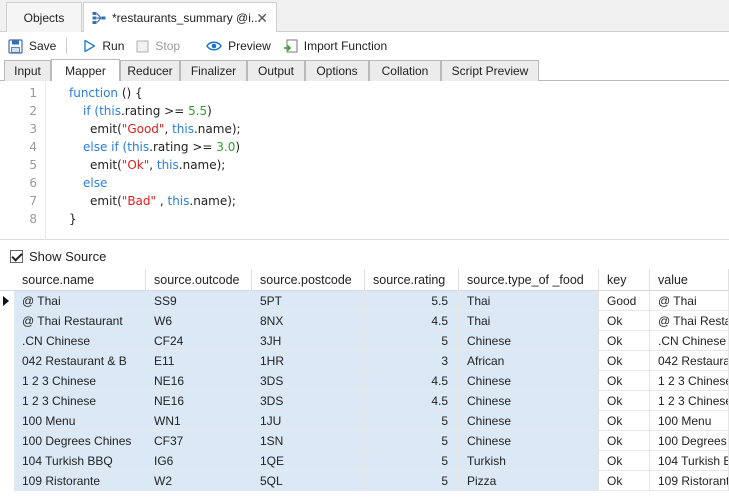  Describe the element at coordinates (80, 301) in the screenshot. I see `source-name-cell: @ Thai` at that location.